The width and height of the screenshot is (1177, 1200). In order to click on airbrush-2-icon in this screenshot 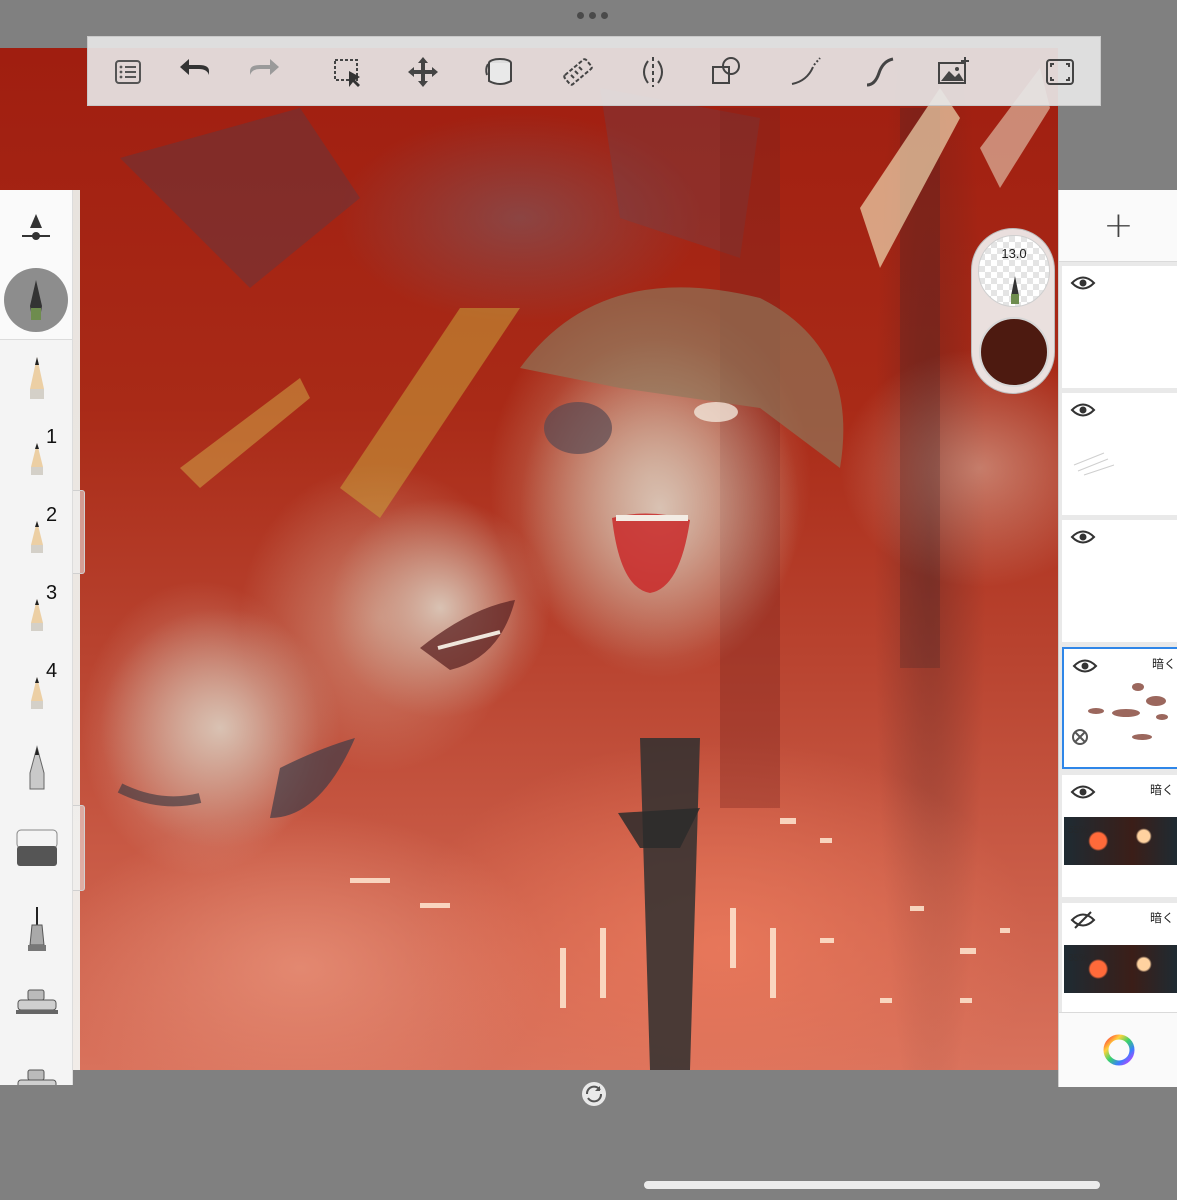, I will do `click(36, 1062)`.